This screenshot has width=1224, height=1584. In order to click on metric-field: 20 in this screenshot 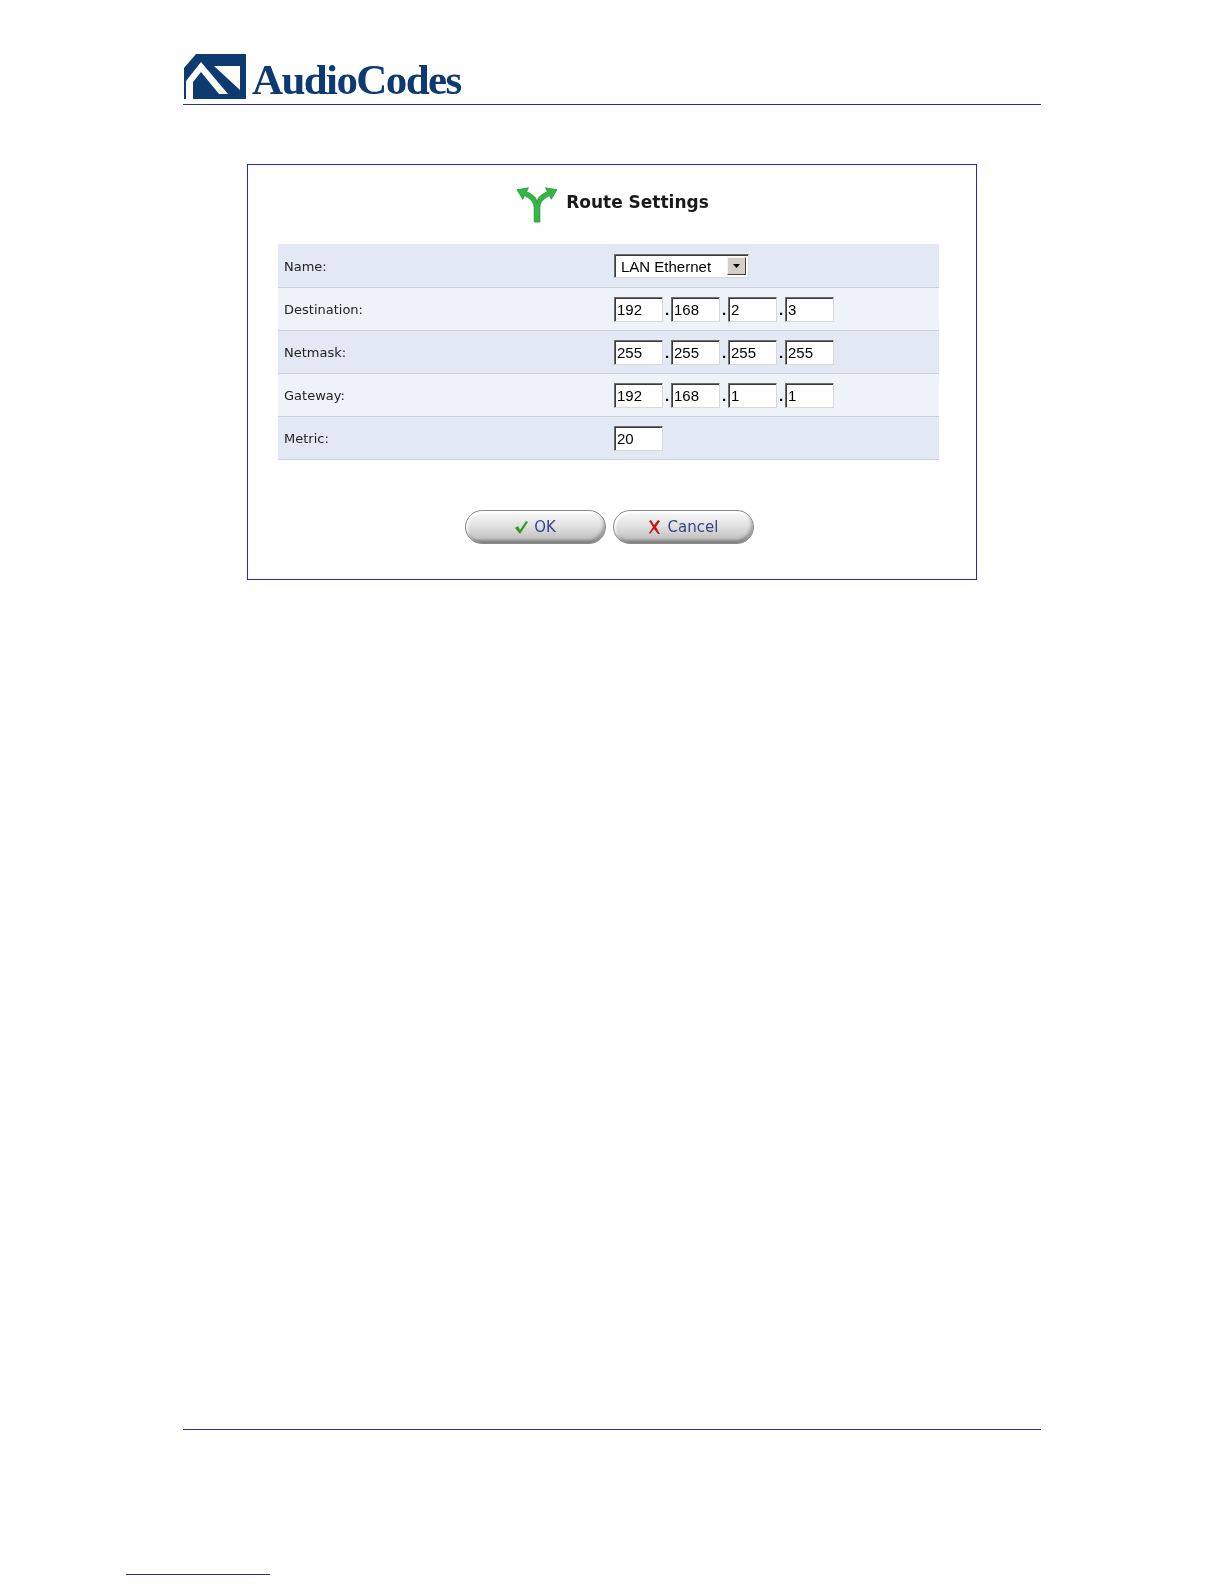, I will do `click(638, 438)`.